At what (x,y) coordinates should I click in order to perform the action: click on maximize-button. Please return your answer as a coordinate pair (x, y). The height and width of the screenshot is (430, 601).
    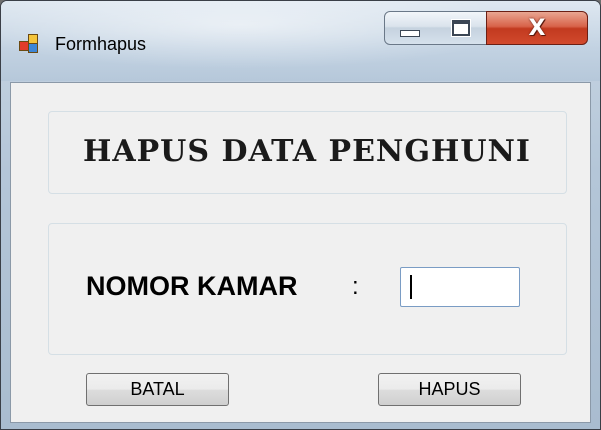
    Looking at the image, I should click on (461, 28).